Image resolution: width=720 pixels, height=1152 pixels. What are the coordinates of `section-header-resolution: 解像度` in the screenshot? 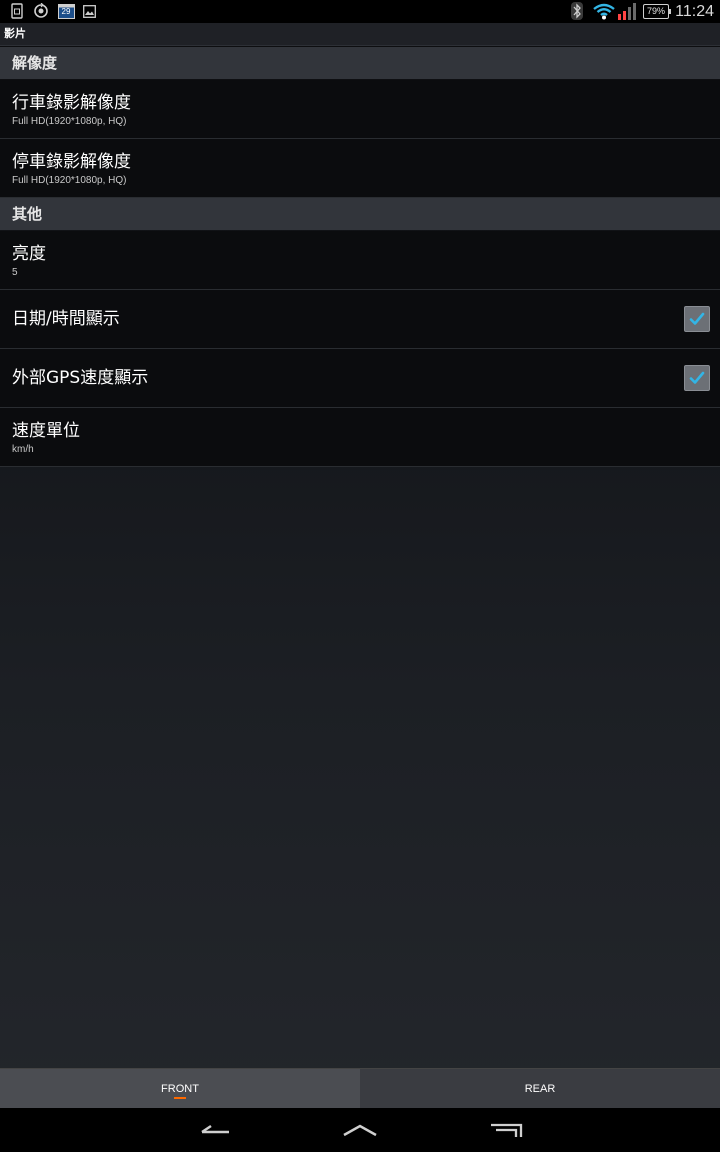 It's located at (360, 63).